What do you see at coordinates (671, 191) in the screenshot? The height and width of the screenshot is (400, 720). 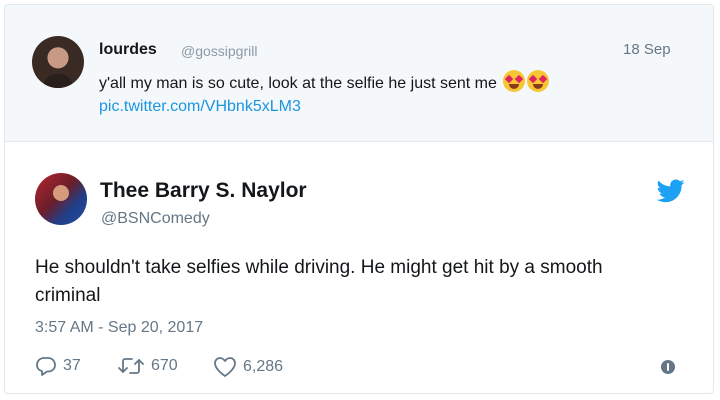 I see `twitter-bird-icon` at bounding box center [671, 191].